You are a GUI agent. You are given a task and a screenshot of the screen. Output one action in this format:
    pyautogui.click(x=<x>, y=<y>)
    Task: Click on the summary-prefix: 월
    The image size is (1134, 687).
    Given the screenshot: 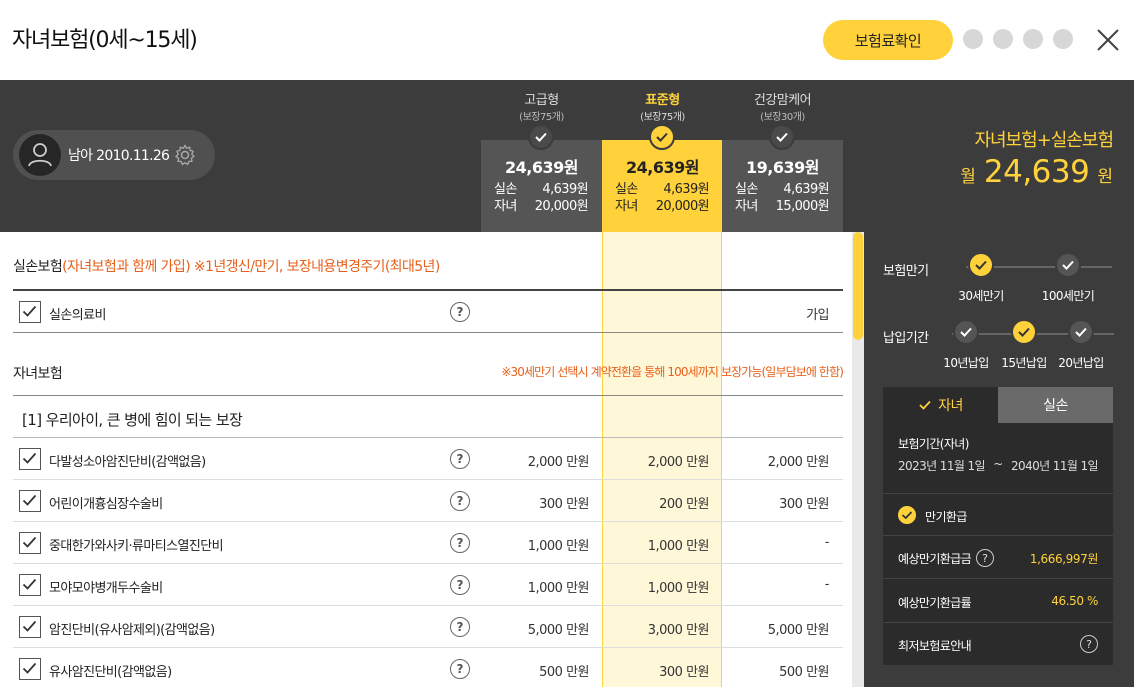 What is the action you would take?
    pyautogui.click(x=968, y=177)
    